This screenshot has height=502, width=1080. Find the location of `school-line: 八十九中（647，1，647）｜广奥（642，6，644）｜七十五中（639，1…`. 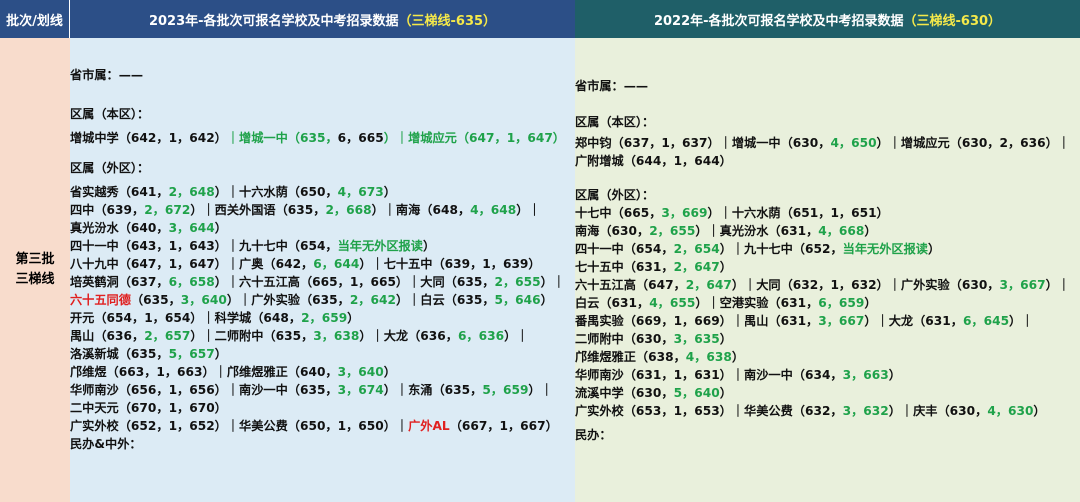

school-line: 八十九中（647，1，647）｜广奥（642，6，644）｜七十五中（639，1… is located at coordinates (305, 264).